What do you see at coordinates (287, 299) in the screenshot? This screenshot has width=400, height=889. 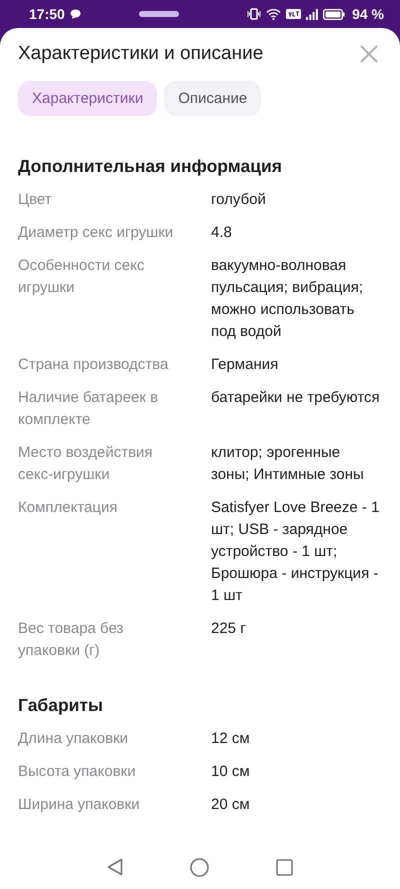 I see `spec-value: вакуумно-волновая пульсация; вибрация; можно использовать под водой` at bounding box center [287, 299].